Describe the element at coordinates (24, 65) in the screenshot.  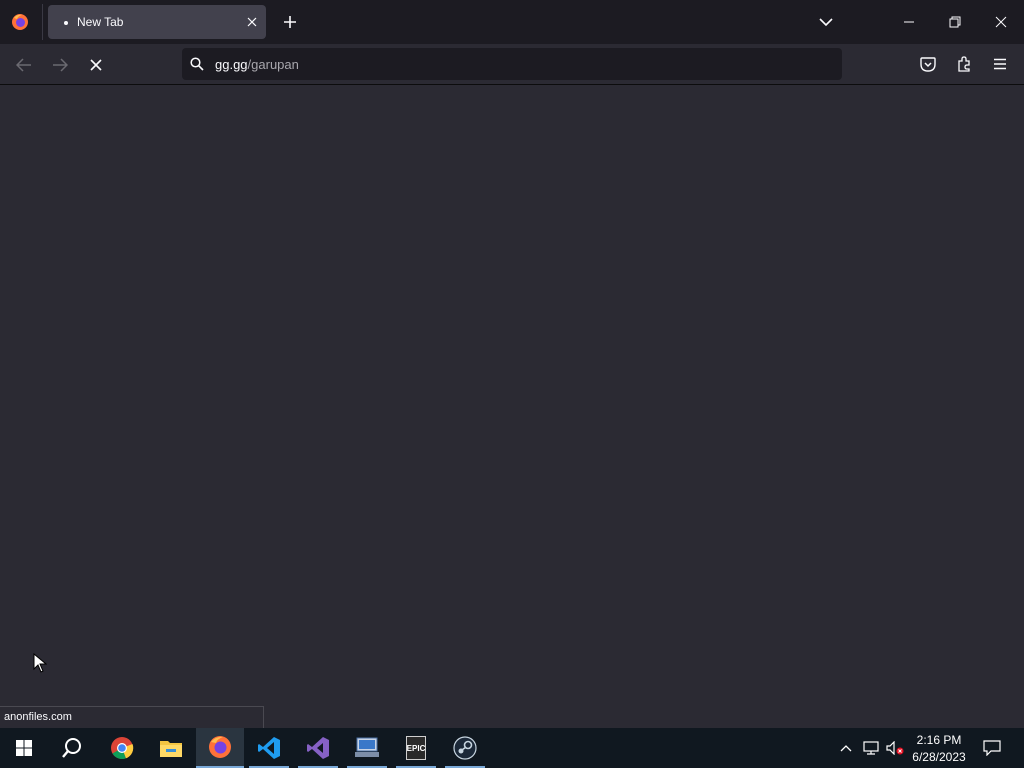
I see `back-arrow-icon` at that location.